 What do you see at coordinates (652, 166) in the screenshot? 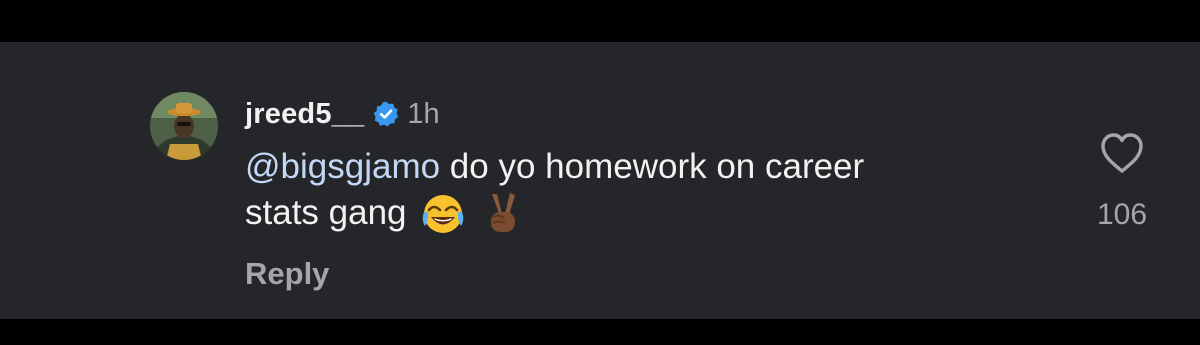
I see `comment-text-line1: do yo homework on career` at bounding box center [652, 166].